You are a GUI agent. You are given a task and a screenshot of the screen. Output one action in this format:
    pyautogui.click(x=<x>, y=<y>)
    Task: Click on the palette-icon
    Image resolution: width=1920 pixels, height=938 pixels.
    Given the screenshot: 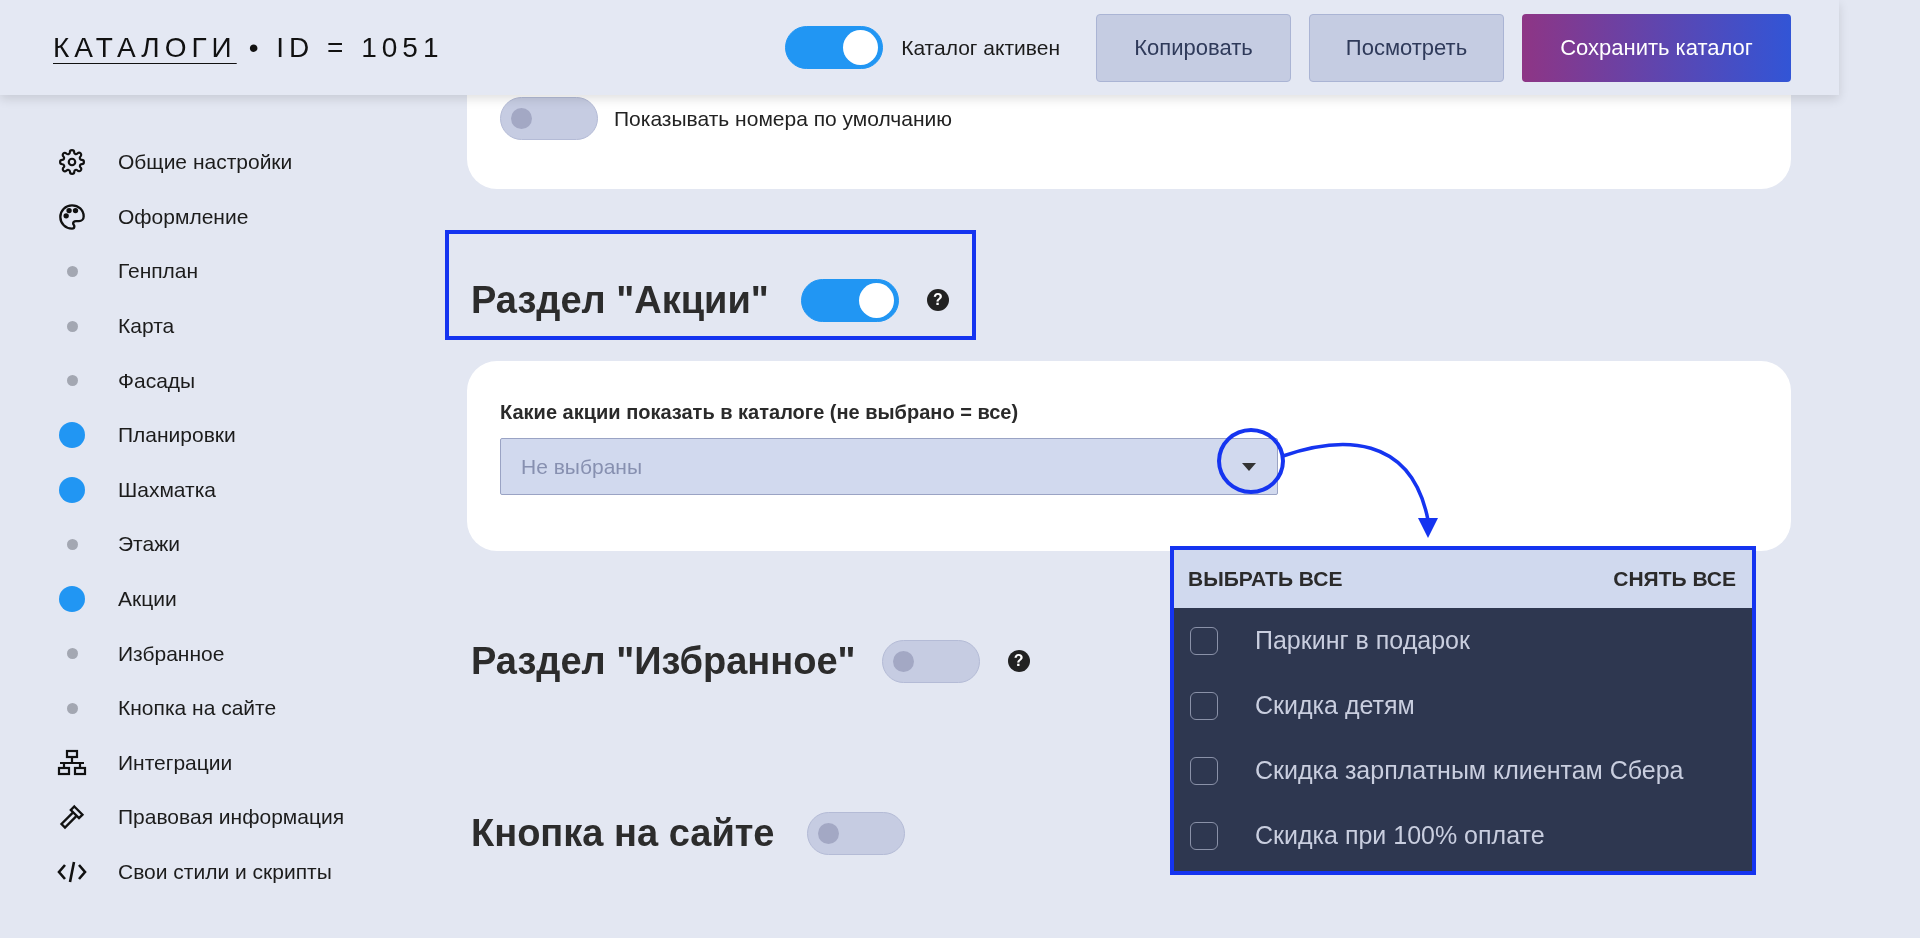 What is the action you would take?
    pyautogui.click(x=72, y=216)
    